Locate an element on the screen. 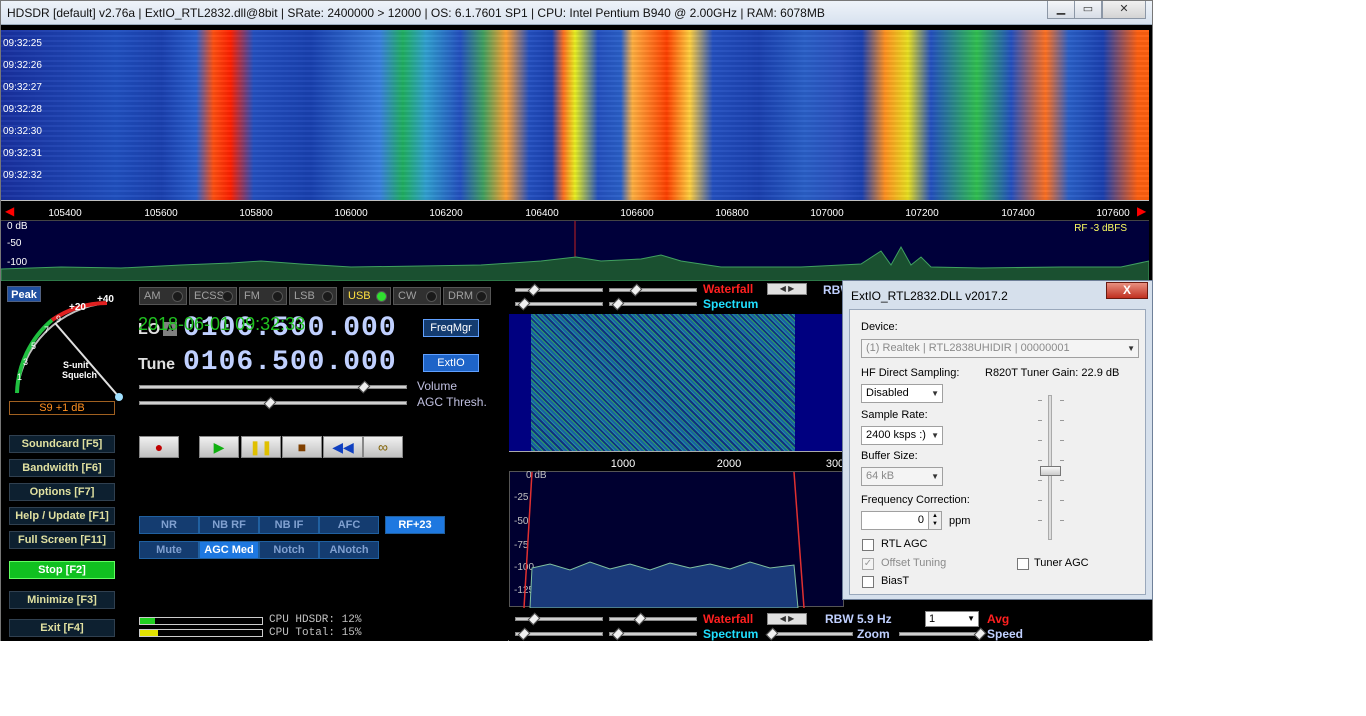  peak-button: Peak is located at coordinates (24, 294).